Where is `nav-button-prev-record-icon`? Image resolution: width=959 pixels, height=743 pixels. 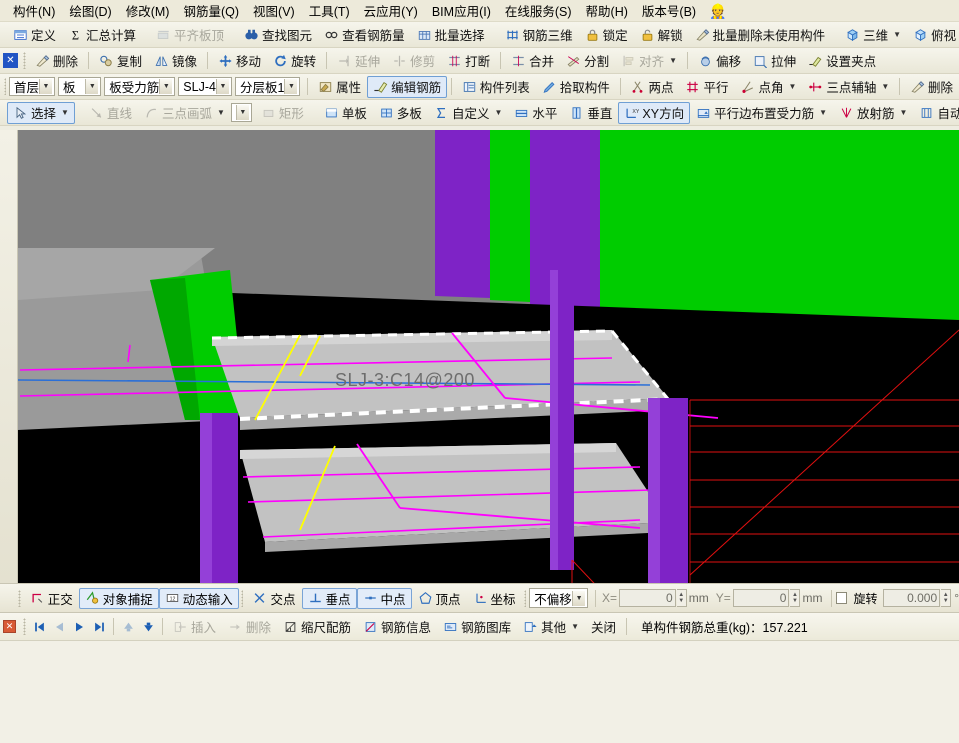 nav-button-prev-record-icon is located at coordinates (59, 627).